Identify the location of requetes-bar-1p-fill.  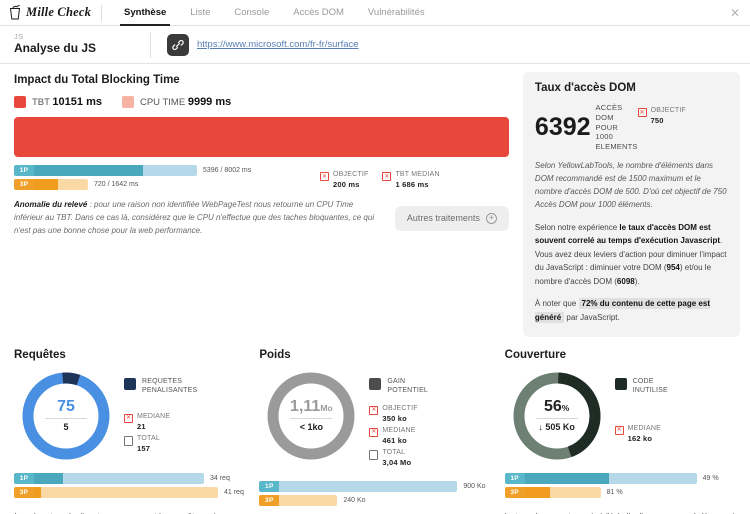
(48, 478).